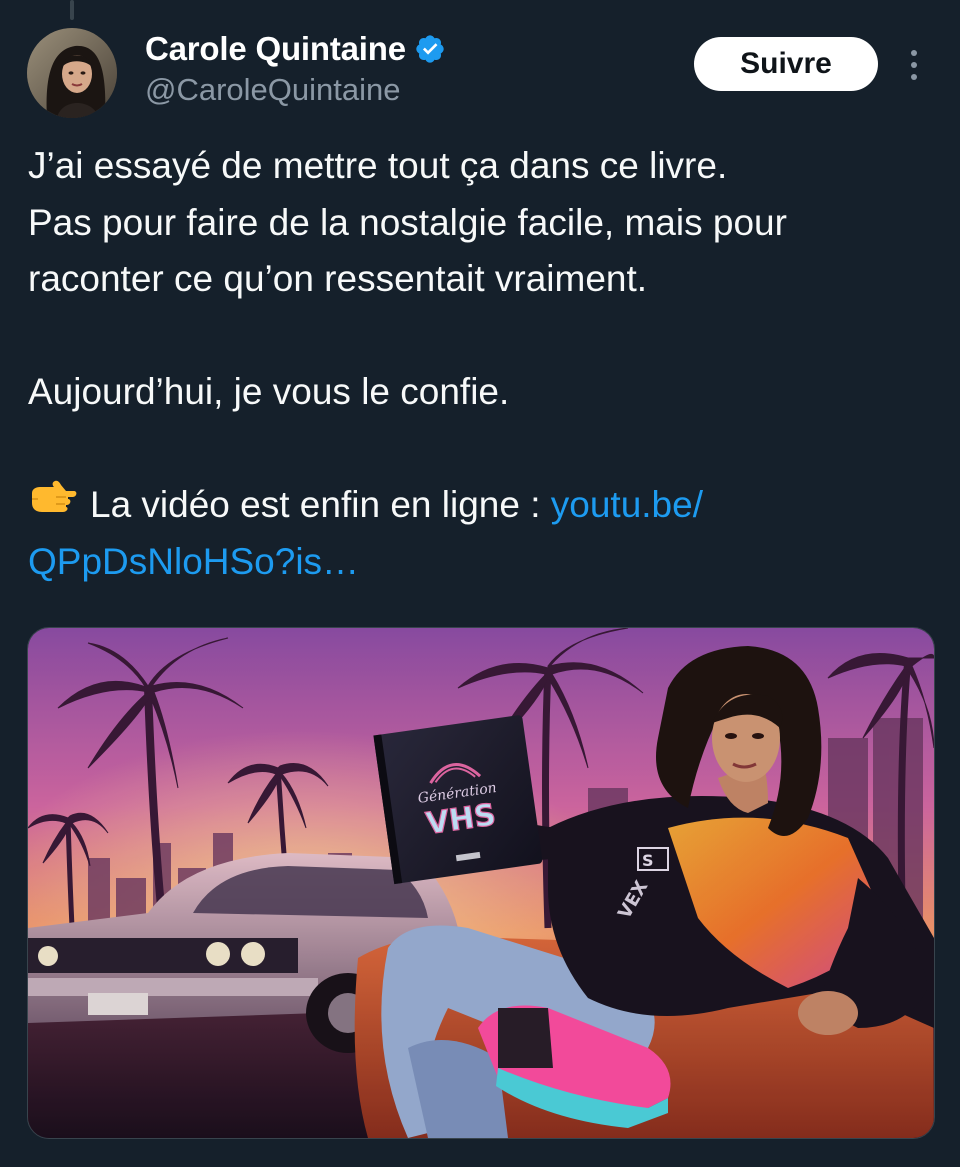  Describe the element at coordinates (72, 10) in the screenshot. I see `thread-connector-line` at that location.